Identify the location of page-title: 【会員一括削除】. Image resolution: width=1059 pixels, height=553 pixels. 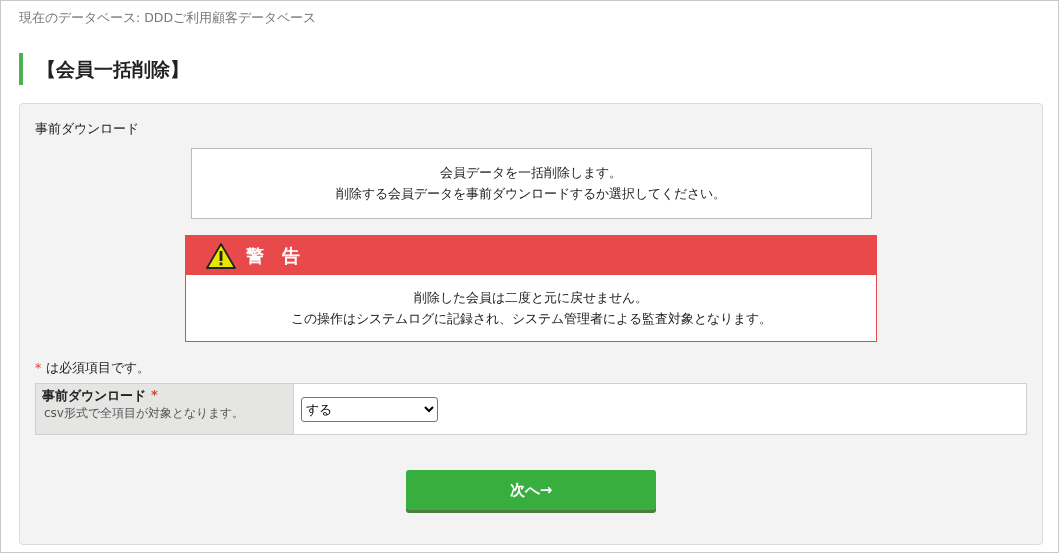
(531, 69).